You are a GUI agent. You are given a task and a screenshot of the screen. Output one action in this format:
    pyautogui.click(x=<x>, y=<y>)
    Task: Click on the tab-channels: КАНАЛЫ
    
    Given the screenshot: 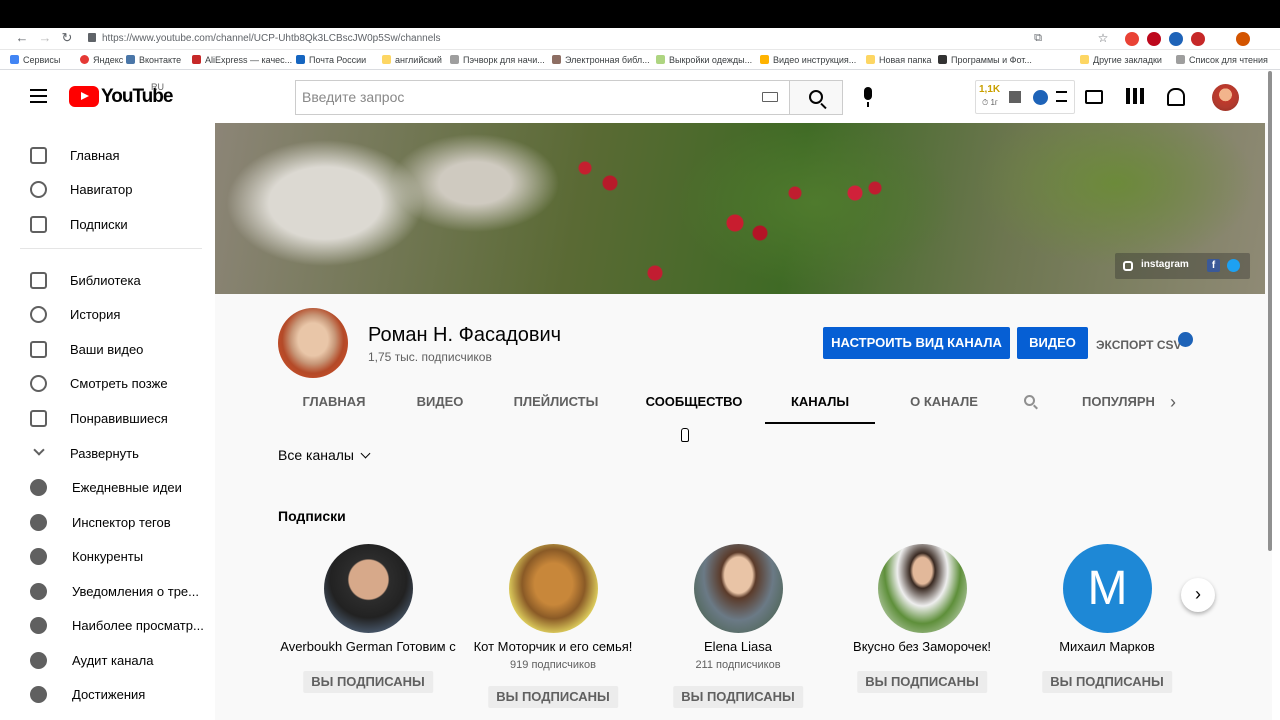 What is the action you would take?
    pyautogui.click(x=820, y=401)
    